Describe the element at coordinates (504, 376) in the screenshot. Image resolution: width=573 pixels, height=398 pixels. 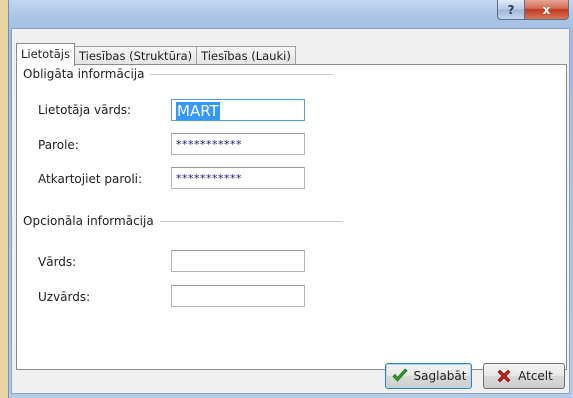
I see `x-icon` at that location.